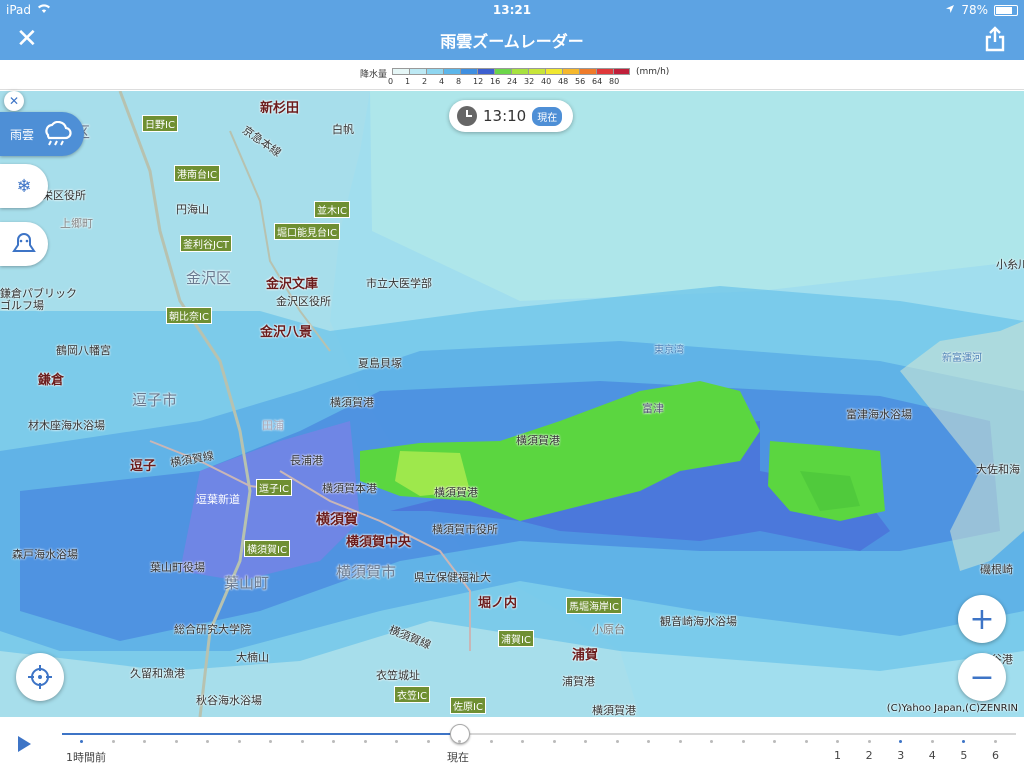 The image size is (1024, 768). Describe the element at coordinates (995, 41) in the screenshot. I see `share-button` at that location.